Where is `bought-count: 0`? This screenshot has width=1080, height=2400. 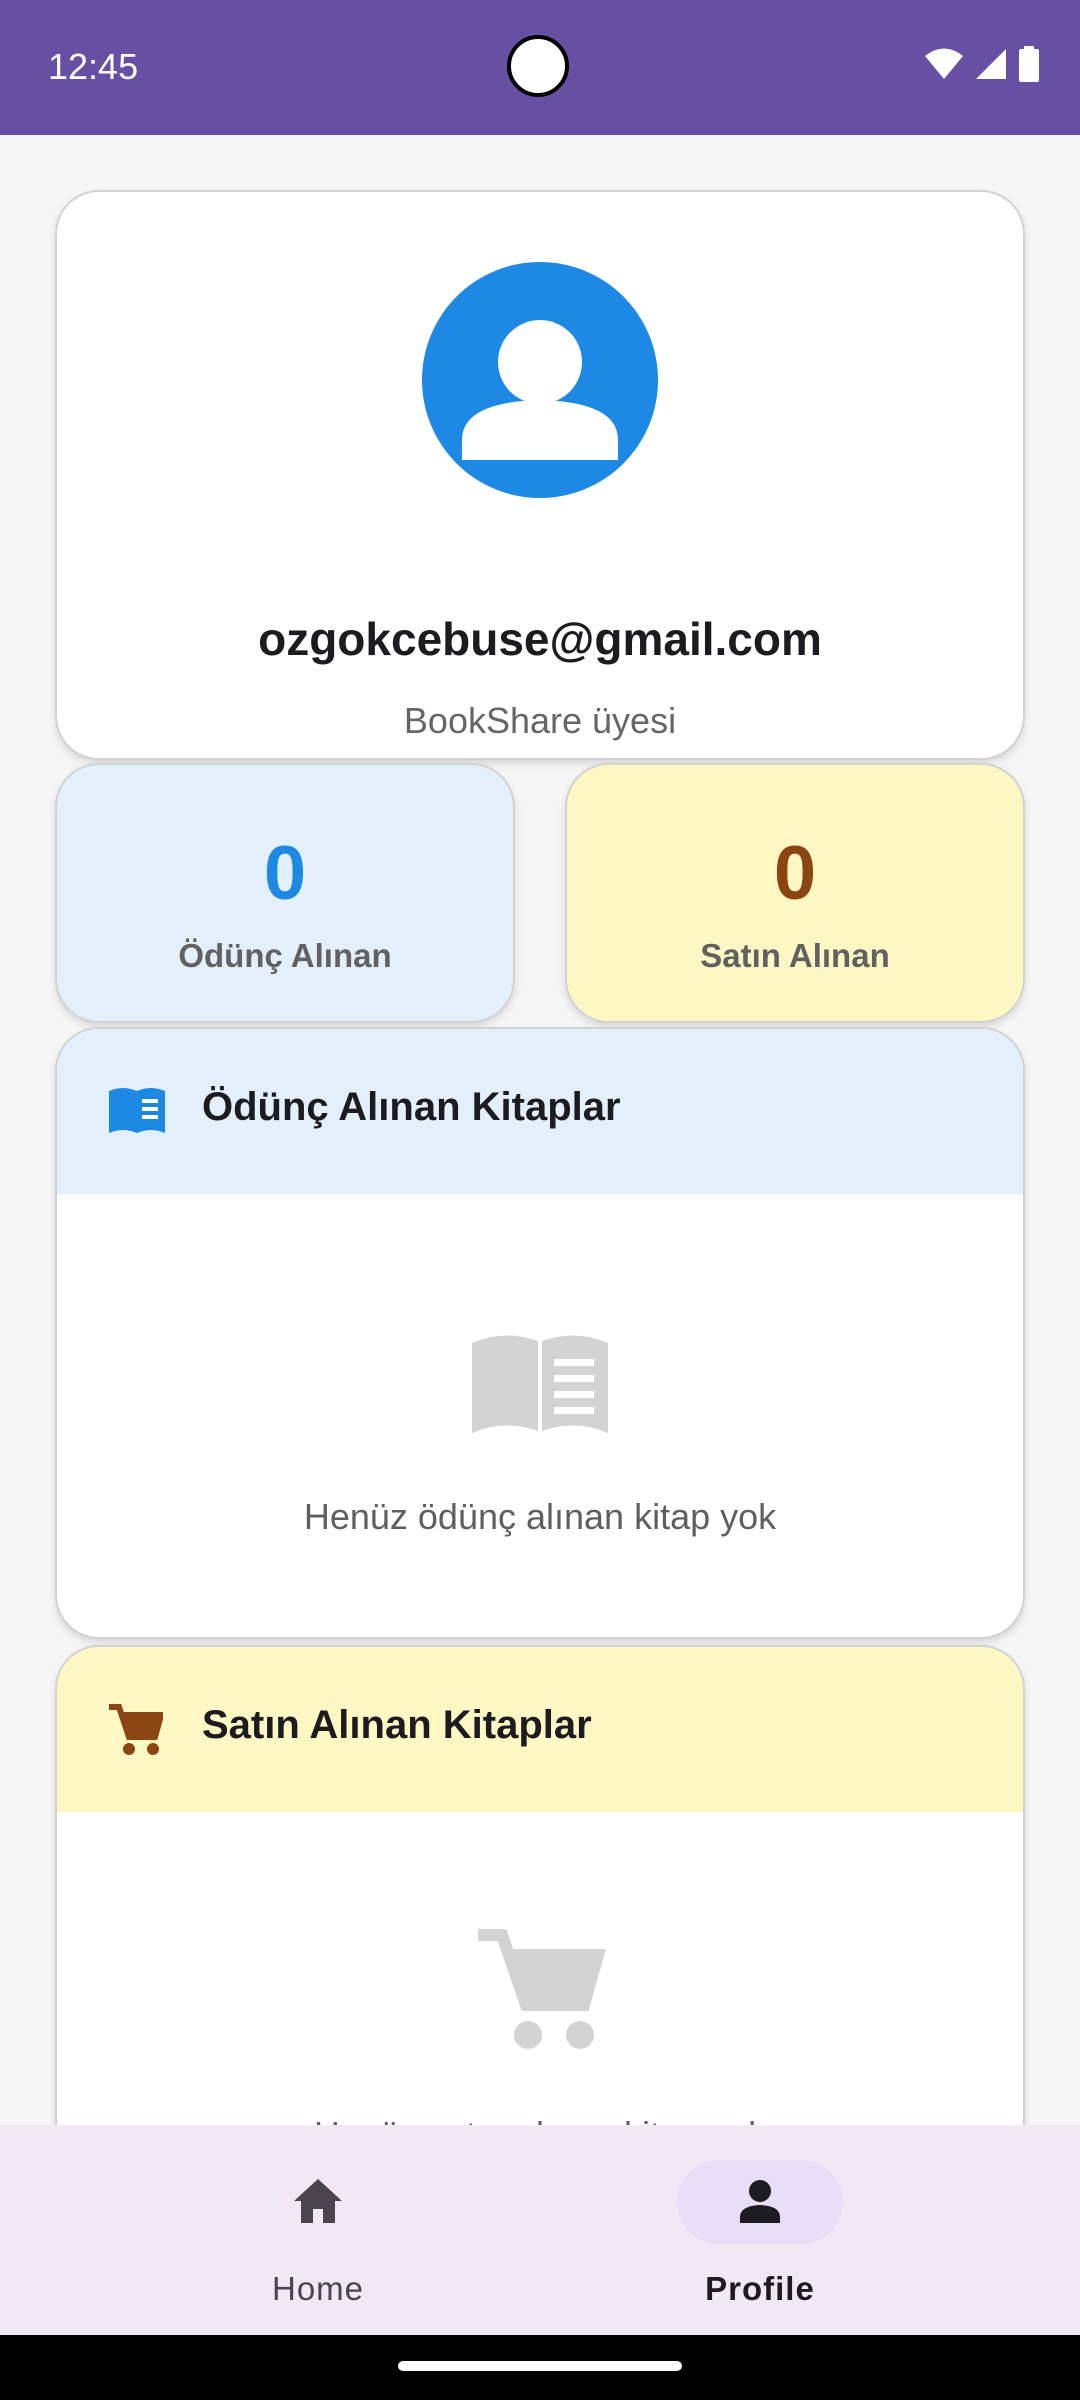 bought-count: 0 is located at coordinates (795, 873).